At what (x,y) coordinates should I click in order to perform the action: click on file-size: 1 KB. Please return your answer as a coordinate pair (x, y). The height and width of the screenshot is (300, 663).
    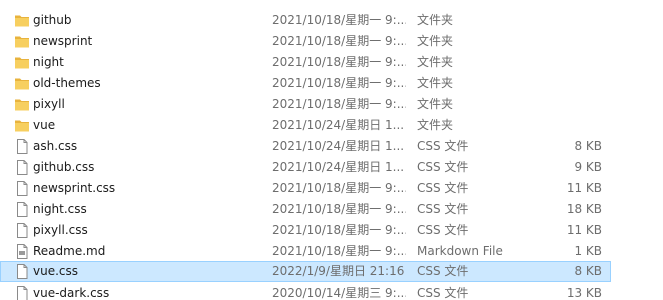
    Looking at the image, I should click on (588, 251).